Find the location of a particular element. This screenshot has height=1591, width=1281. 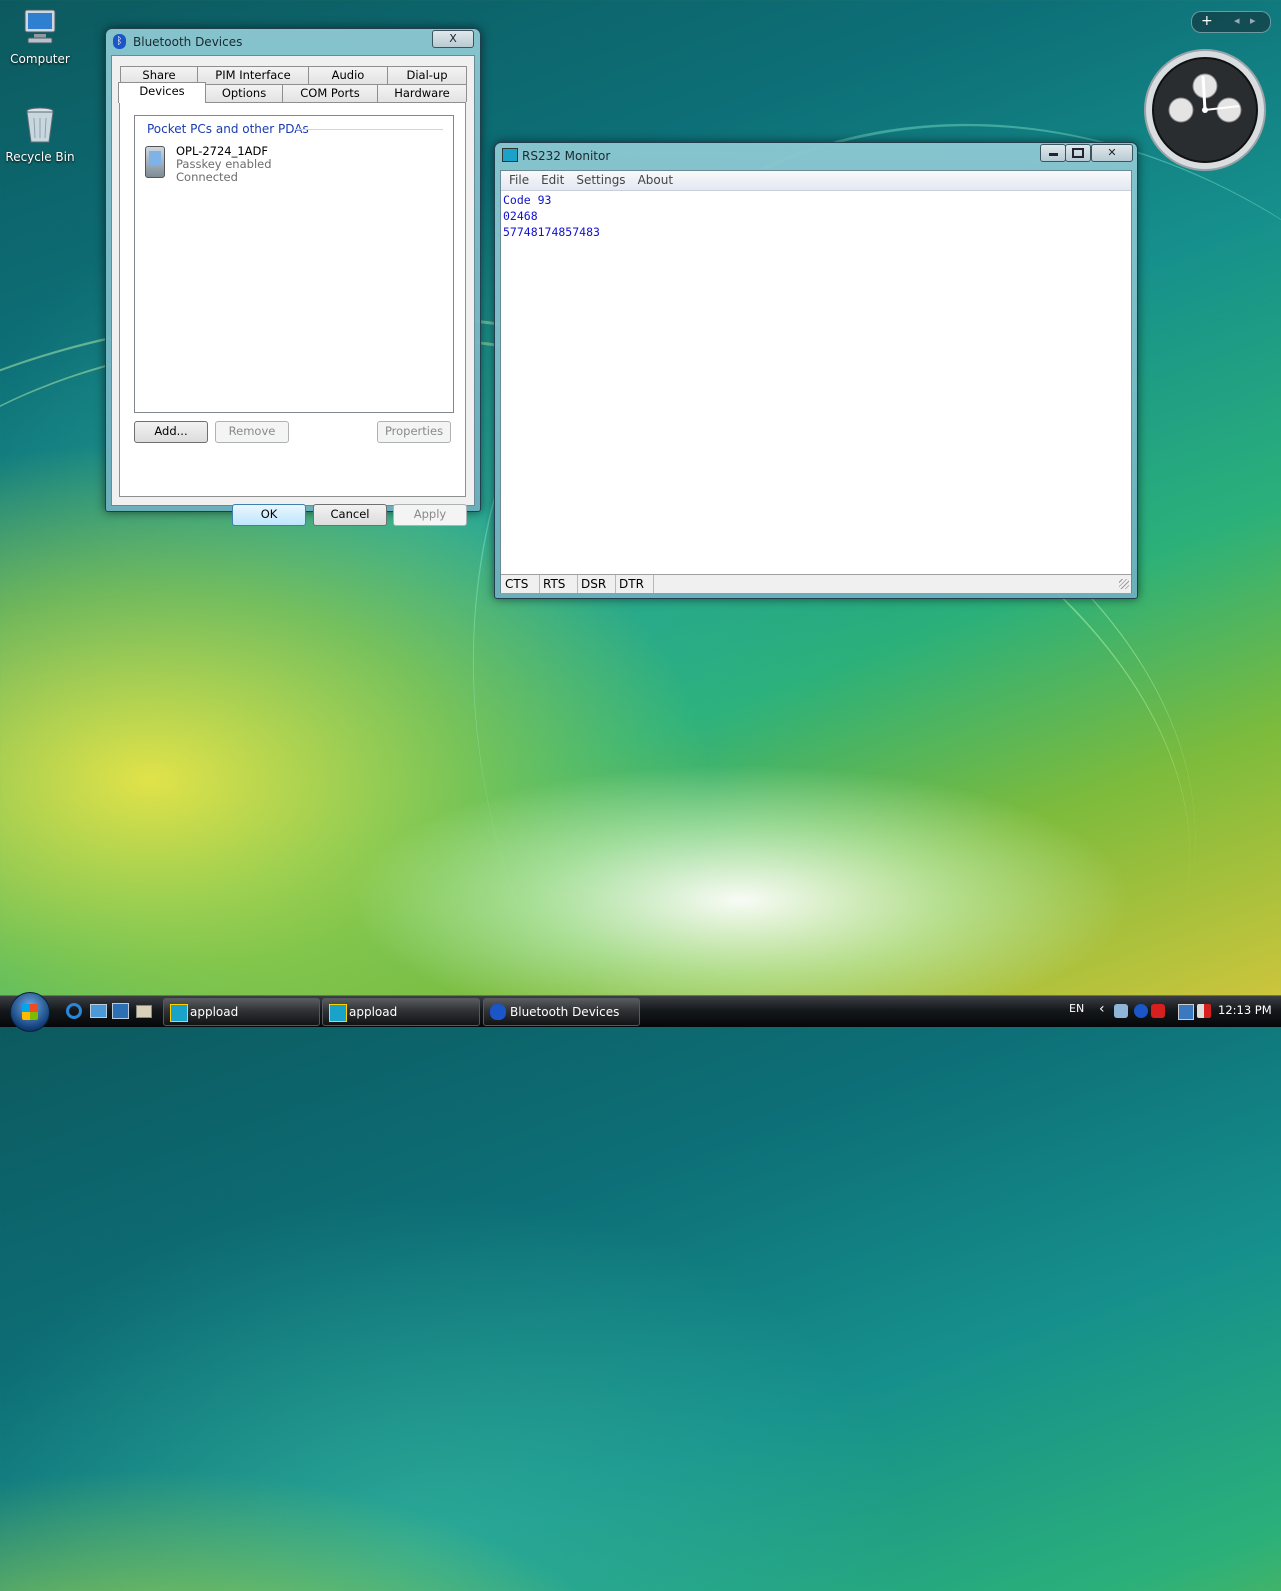

window-title: Bluetooth Devices is located at coordinates (188, 42).